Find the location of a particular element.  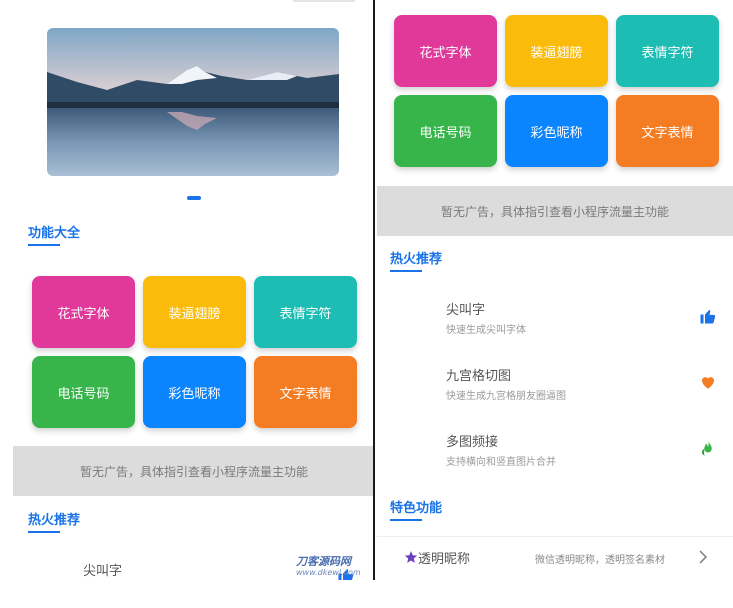

panel-divider is located at coordinates (374, 290).